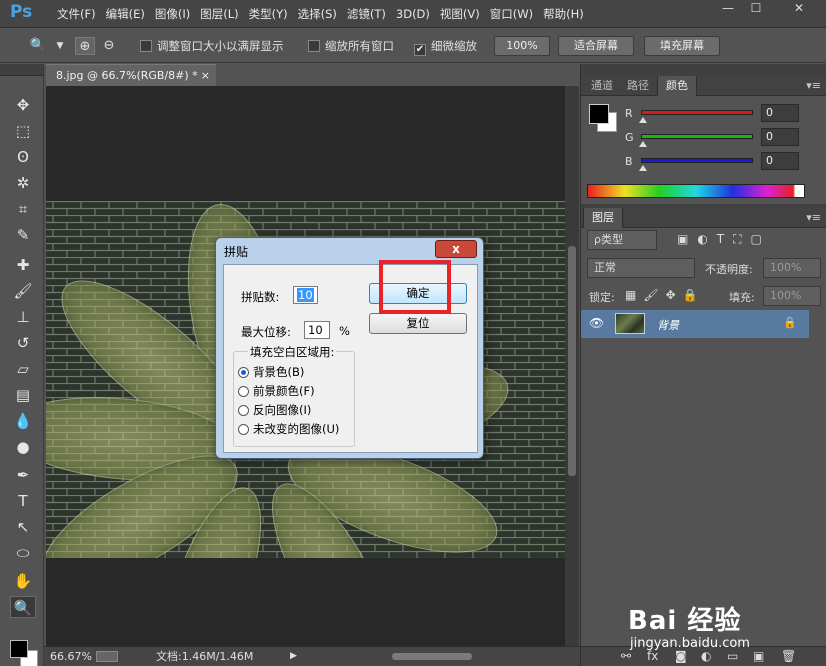 The image size is (826, 666). Describe the element at coordinates (146, 46) in the screenshot. I see `resize-windows-checkbox` at that location.